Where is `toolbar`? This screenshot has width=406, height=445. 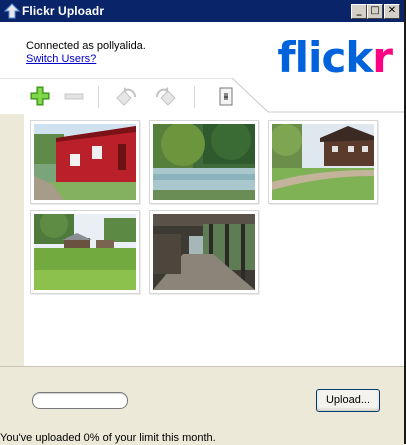
toolbar is located at coordinates (202, 96).